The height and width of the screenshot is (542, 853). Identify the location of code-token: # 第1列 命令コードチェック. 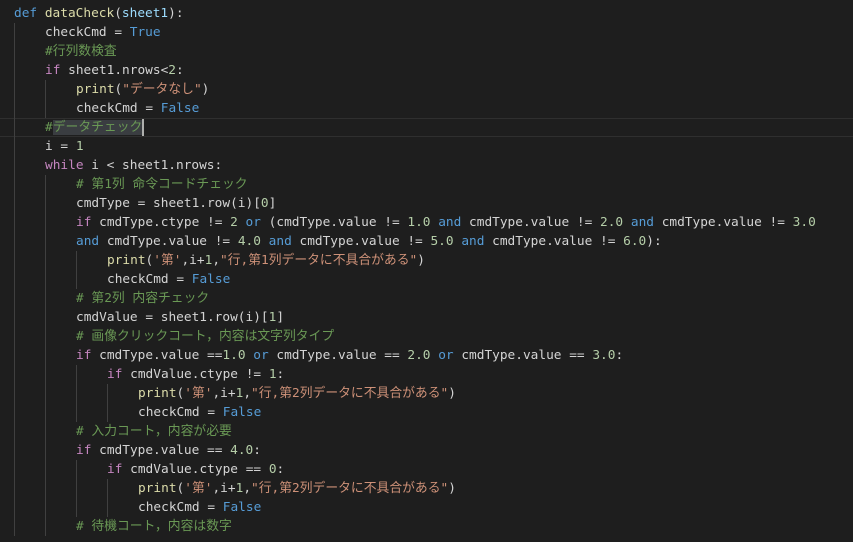
(162, 184).